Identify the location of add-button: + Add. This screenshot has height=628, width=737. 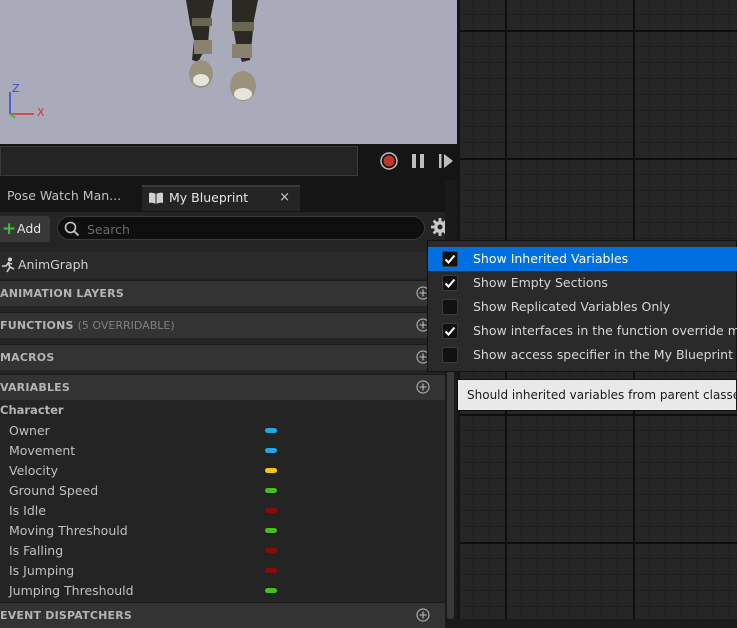
(25, 229).